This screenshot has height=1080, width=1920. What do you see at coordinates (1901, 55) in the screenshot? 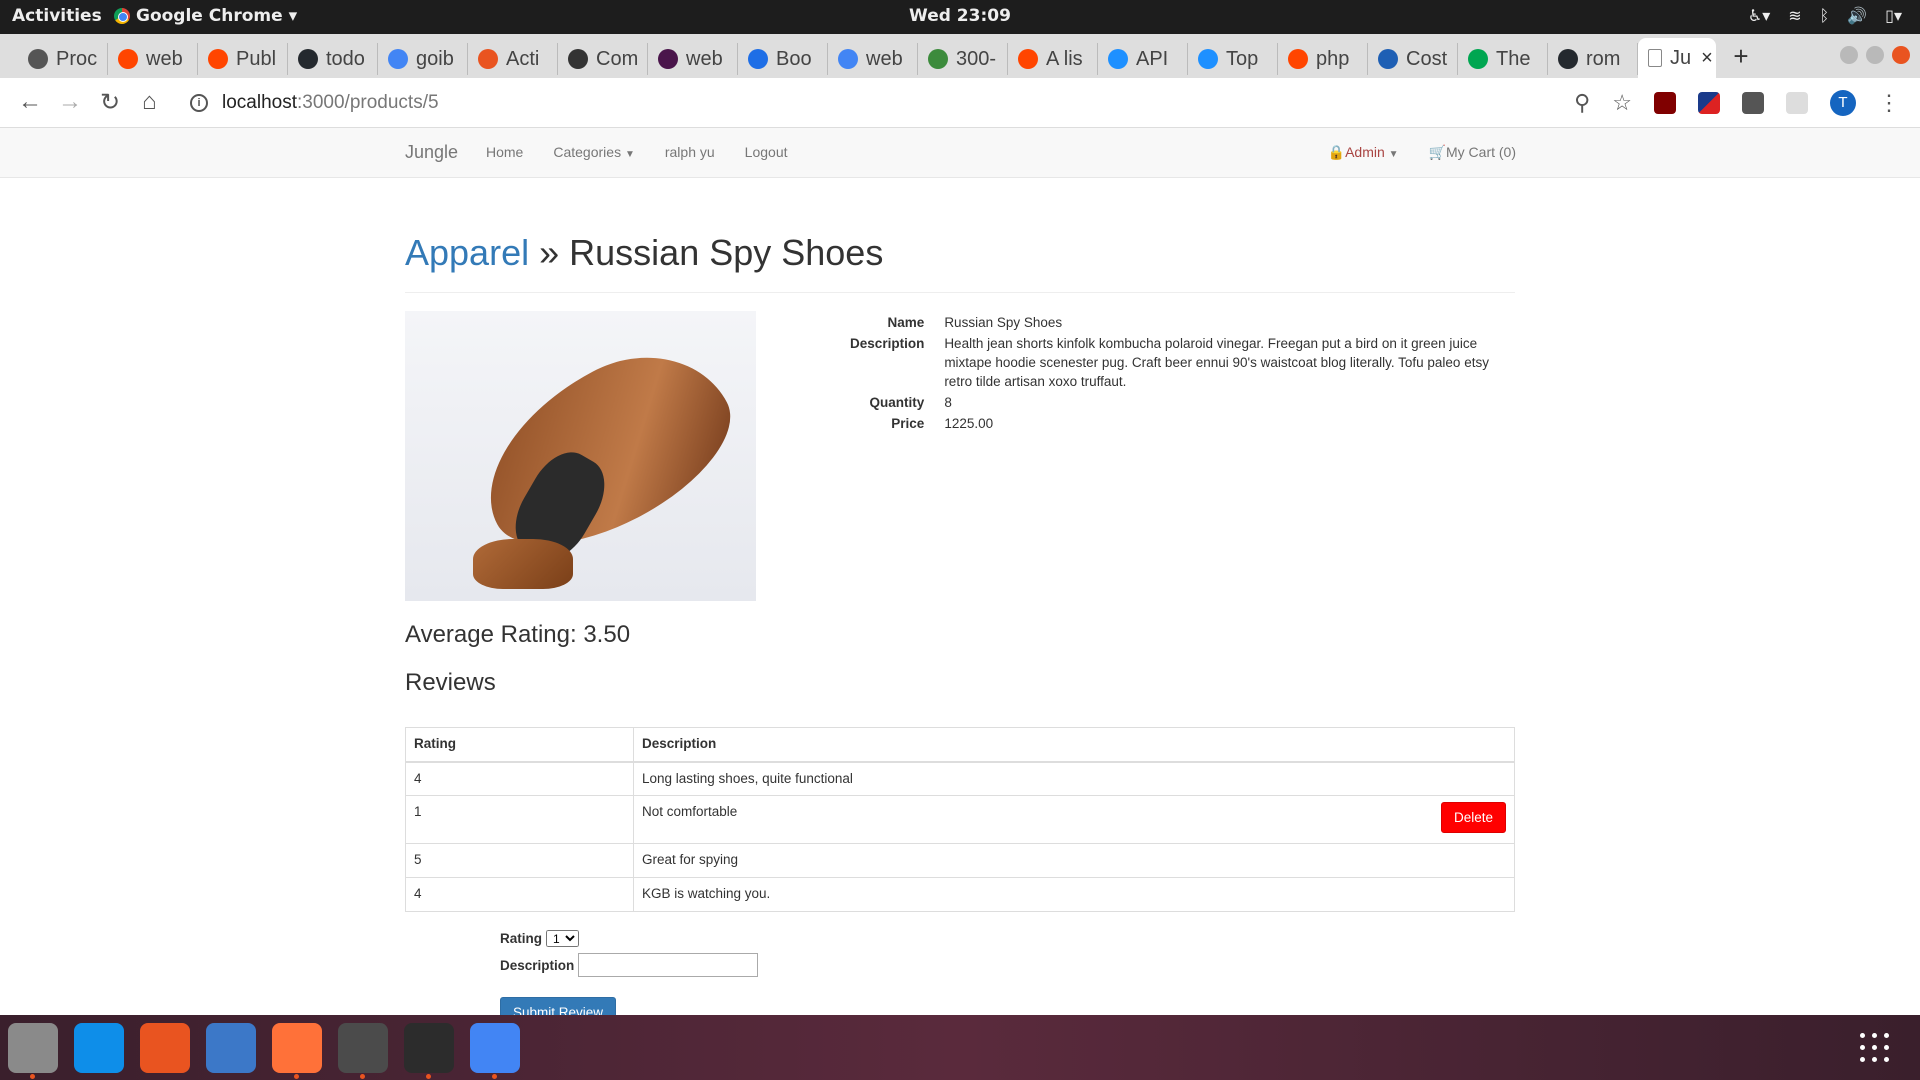
I see `window-close-button` at bounding box center [1901, 55].